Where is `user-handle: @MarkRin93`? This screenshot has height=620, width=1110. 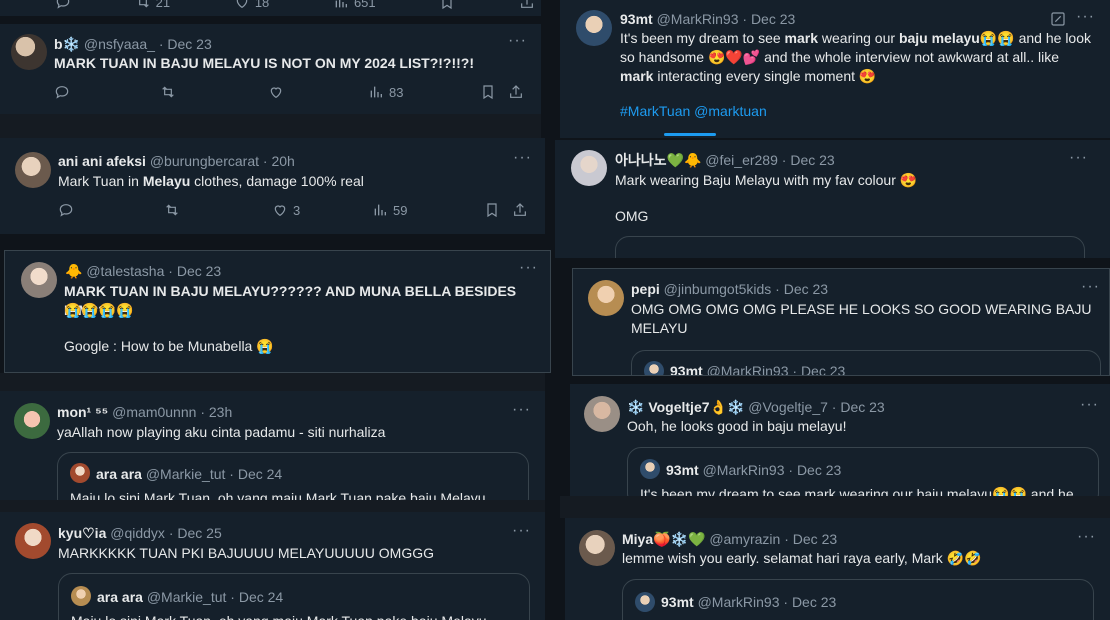
user-handle: @MarkRin93 is located at coordinates (698, 19).